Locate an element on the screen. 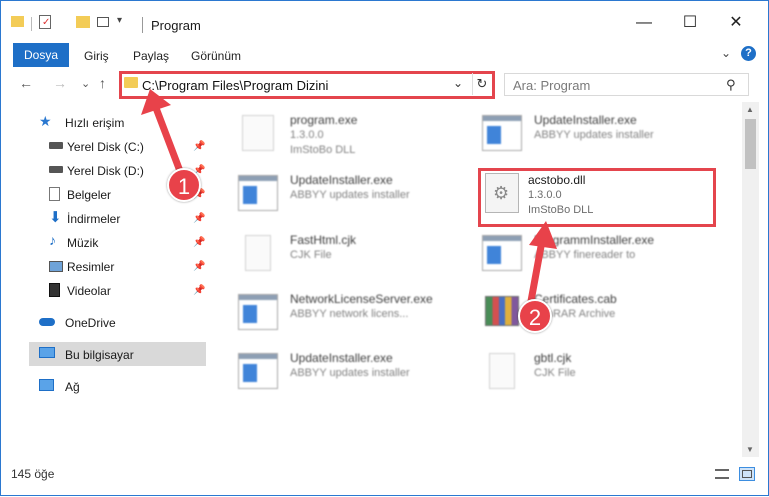 The width and height of the screenshot is (769, 497). file-name: FastHtml.cjk is located at coordinates (323, 240).